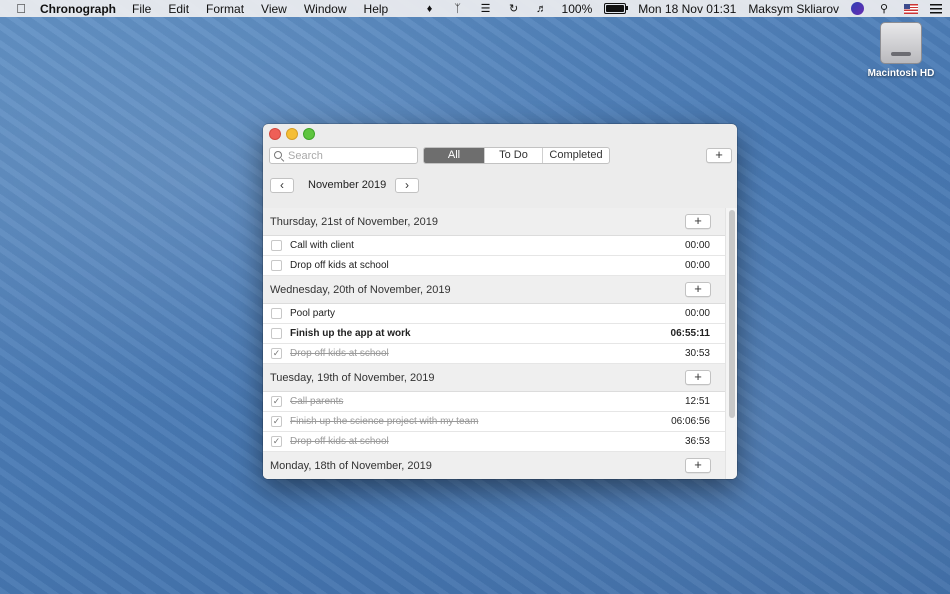  What do you see at coordinates (494, 314) in the screenshot?
I see `task-row: Pool party 00:00` at bounding box center [494, 314].